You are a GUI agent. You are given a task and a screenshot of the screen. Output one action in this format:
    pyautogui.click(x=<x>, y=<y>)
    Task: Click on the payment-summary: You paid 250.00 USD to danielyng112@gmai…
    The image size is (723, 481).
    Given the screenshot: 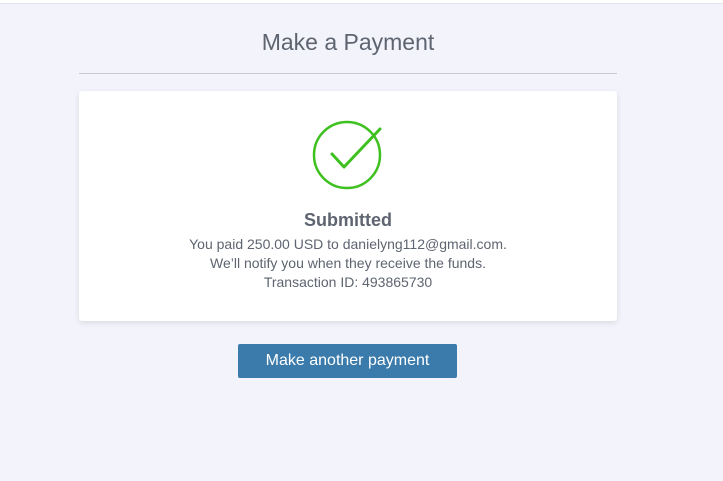 What is the action you would take?
    pyautogui.click(x=348, y=244)
    